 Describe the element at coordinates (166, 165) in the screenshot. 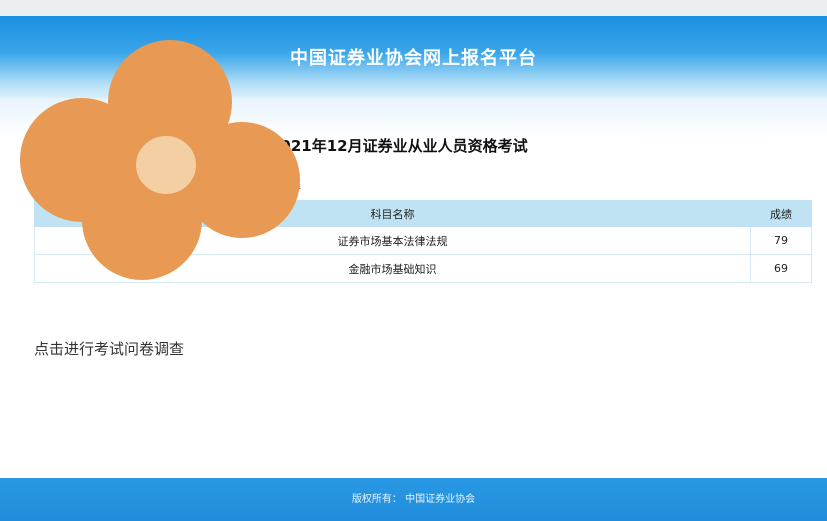

I see `flower-center` at that location.